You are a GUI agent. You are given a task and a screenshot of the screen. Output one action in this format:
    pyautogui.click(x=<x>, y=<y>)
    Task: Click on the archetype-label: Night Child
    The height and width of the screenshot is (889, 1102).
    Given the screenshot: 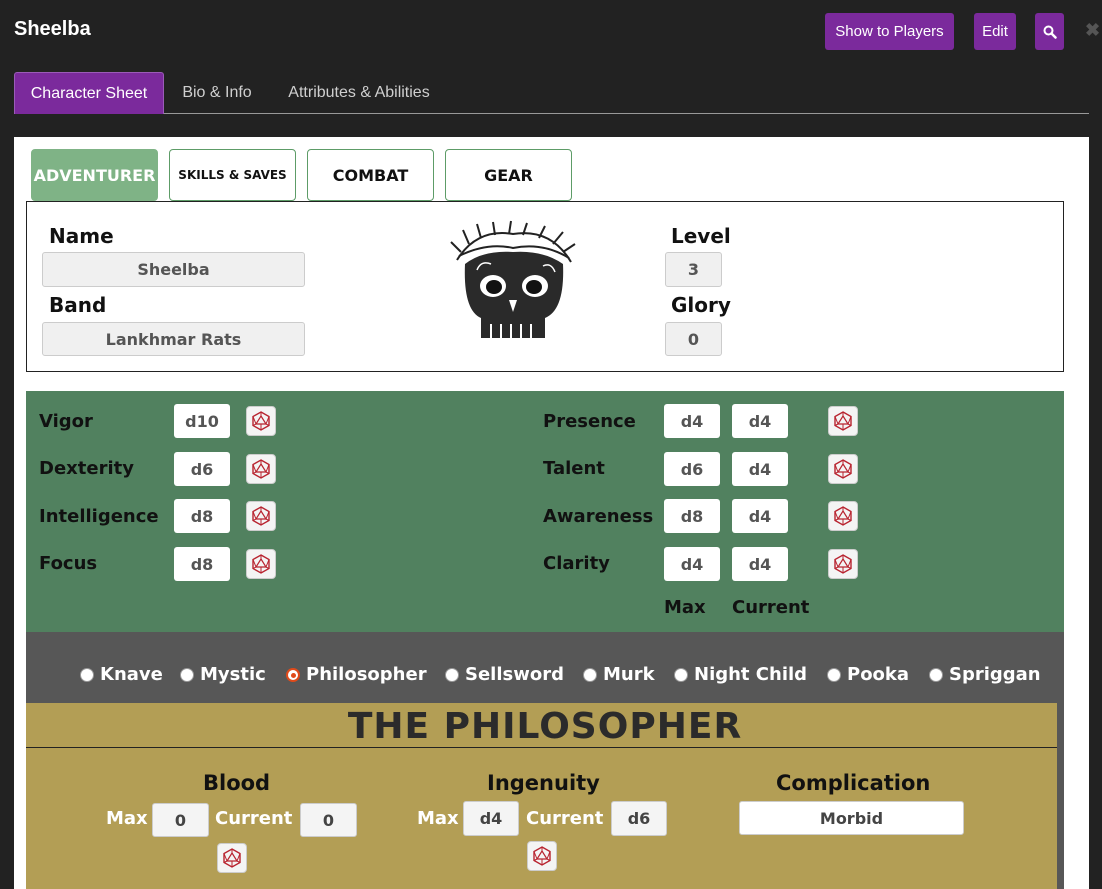 What is the action you would take?
    pyautogui.click(x=751, y=674)
    